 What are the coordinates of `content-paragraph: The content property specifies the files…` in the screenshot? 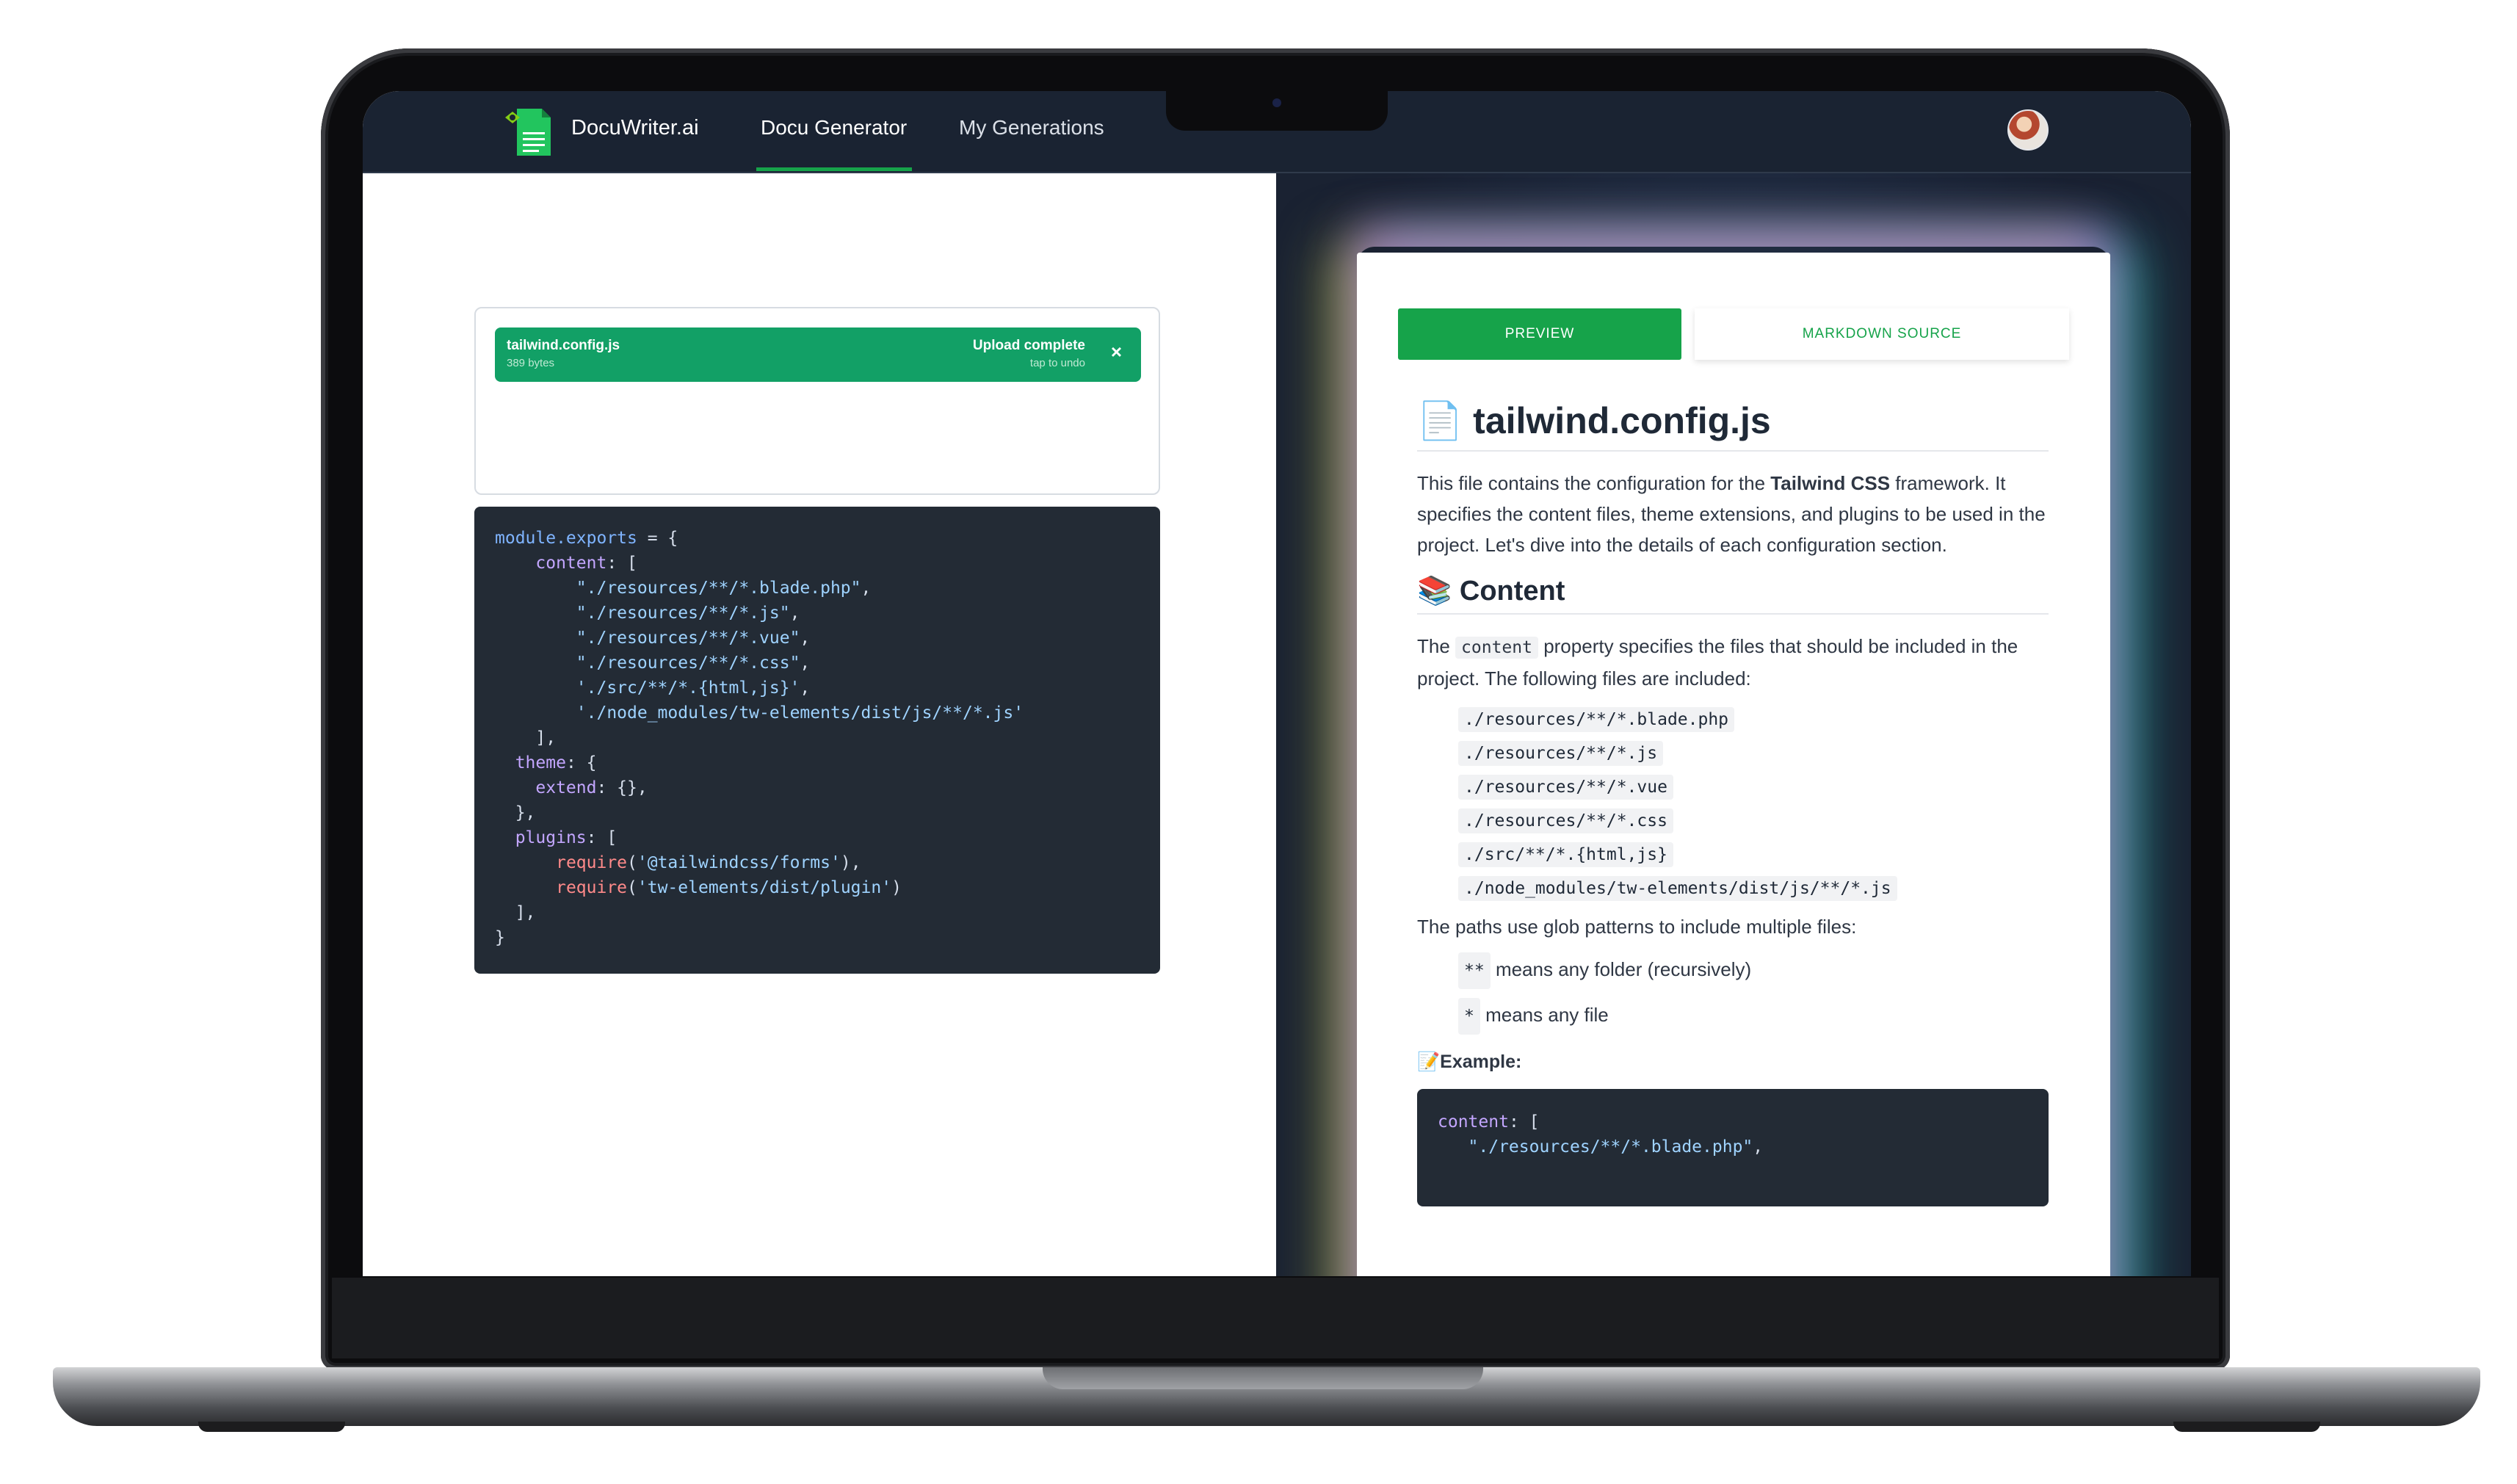 It's located at (1733, 662).